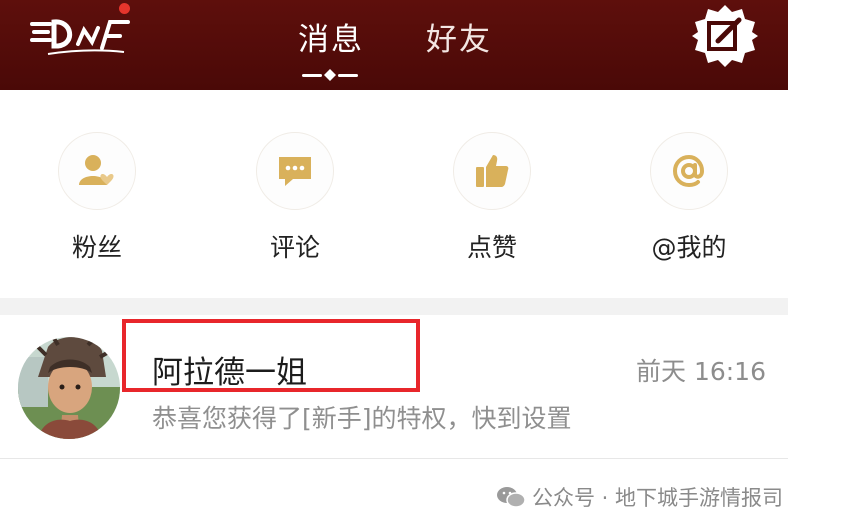 Image resolution: width=841 pixels, height=532 pixels. I want to click on highlight-box, so click(271, 355).